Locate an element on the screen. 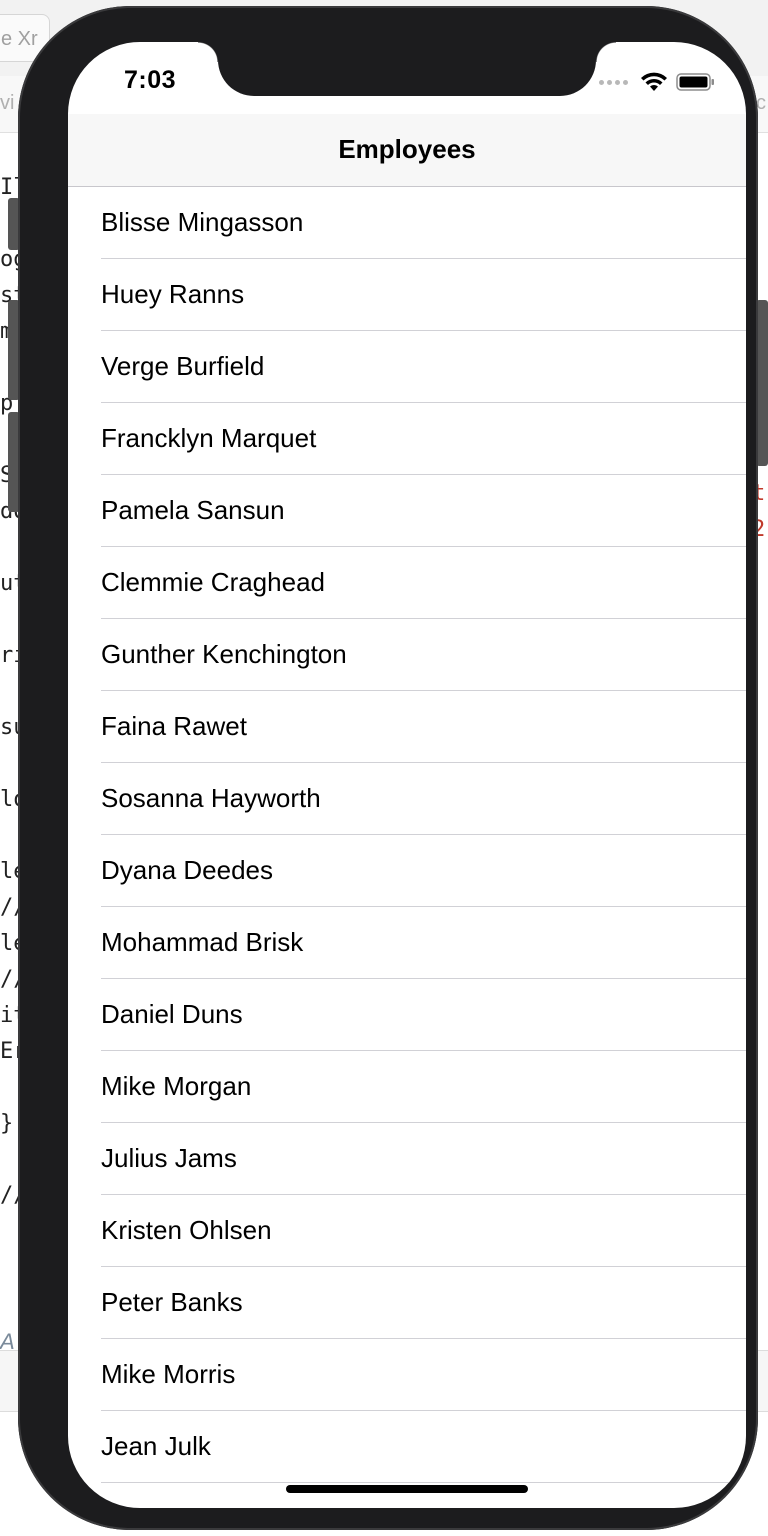 The height and width of the screenshot is (1536, 768). employee-name: Blisse Mingasson is located at coordinates (202, 222).